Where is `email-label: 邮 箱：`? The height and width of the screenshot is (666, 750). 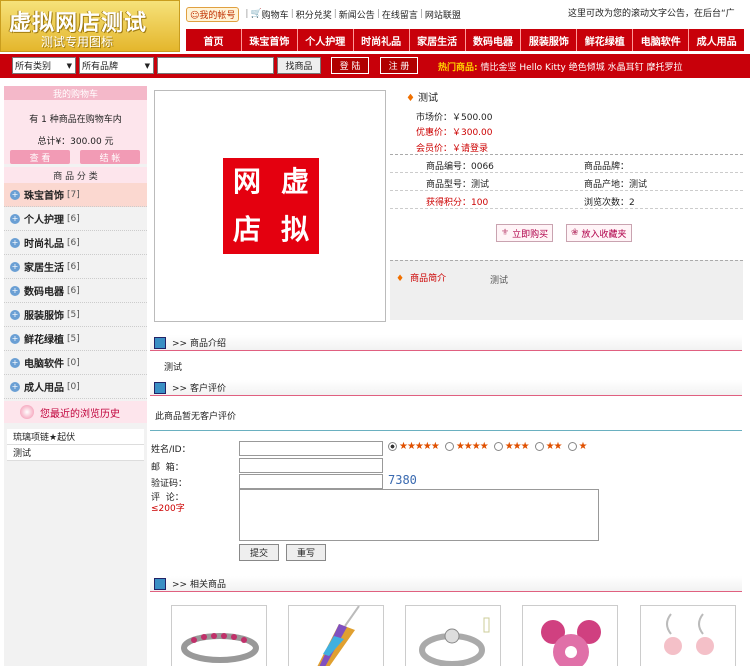
email-label: 邮 箱： is located at coordinates (167, 468).